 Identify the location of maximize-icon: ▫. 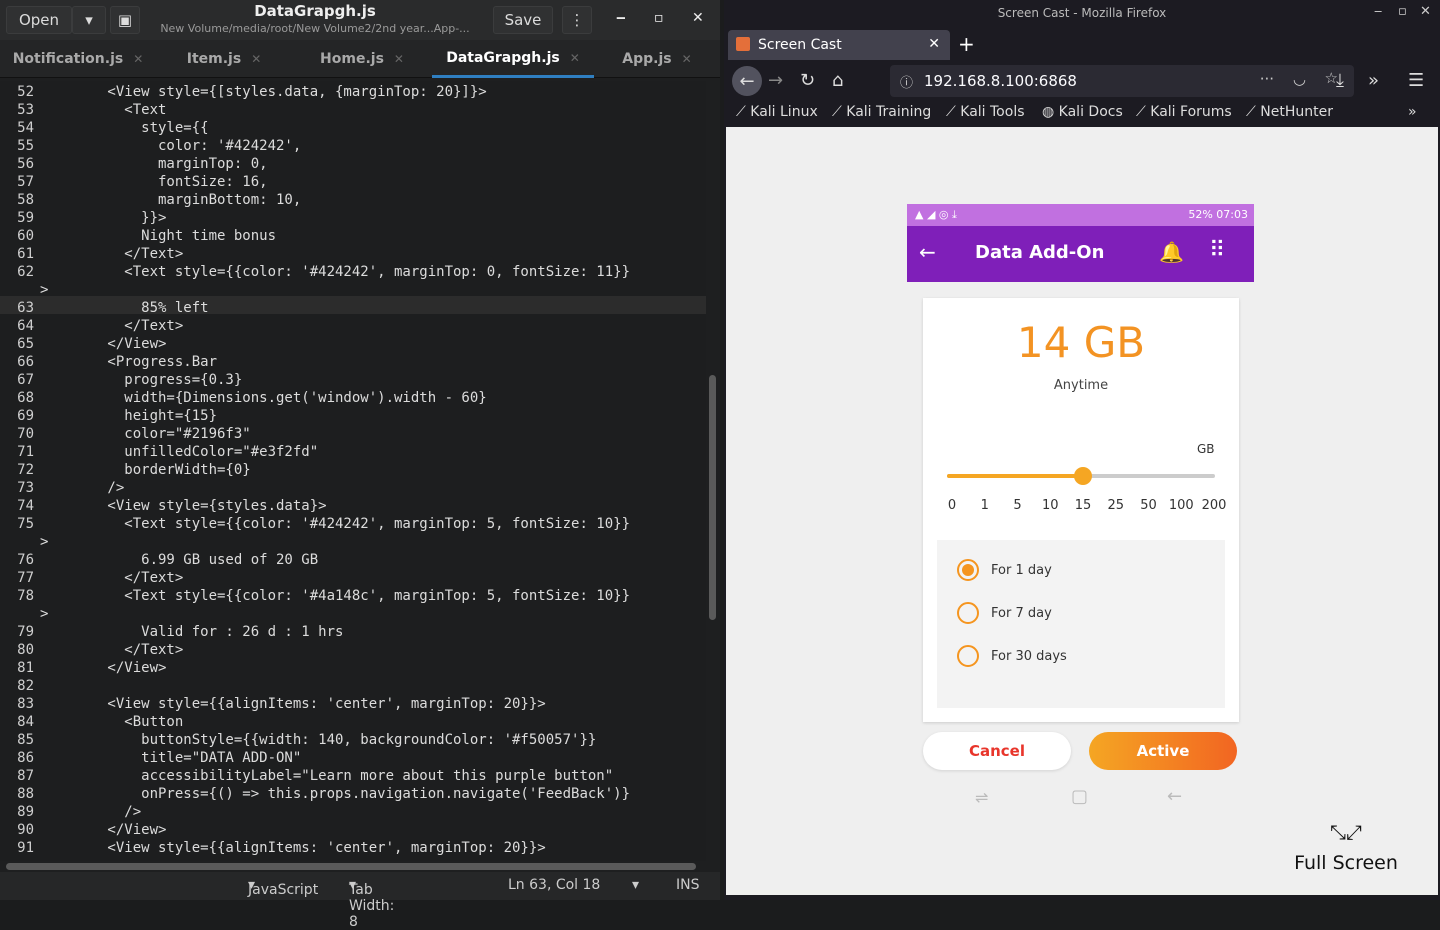
(659, 18).